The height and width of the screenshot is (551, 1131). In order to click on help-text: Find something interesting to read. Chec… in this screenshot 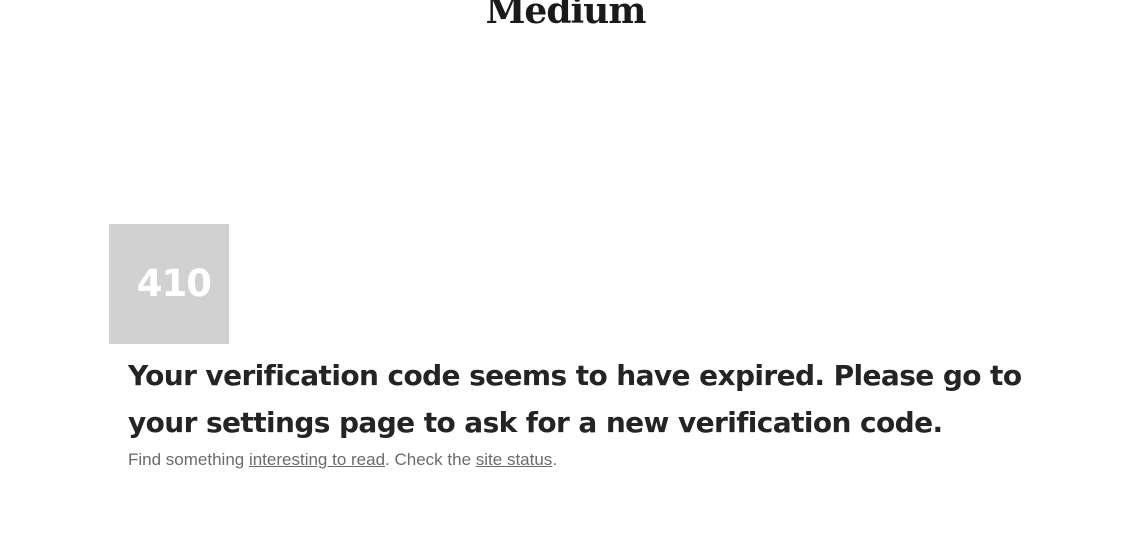, I will do `click(342, 460)`.